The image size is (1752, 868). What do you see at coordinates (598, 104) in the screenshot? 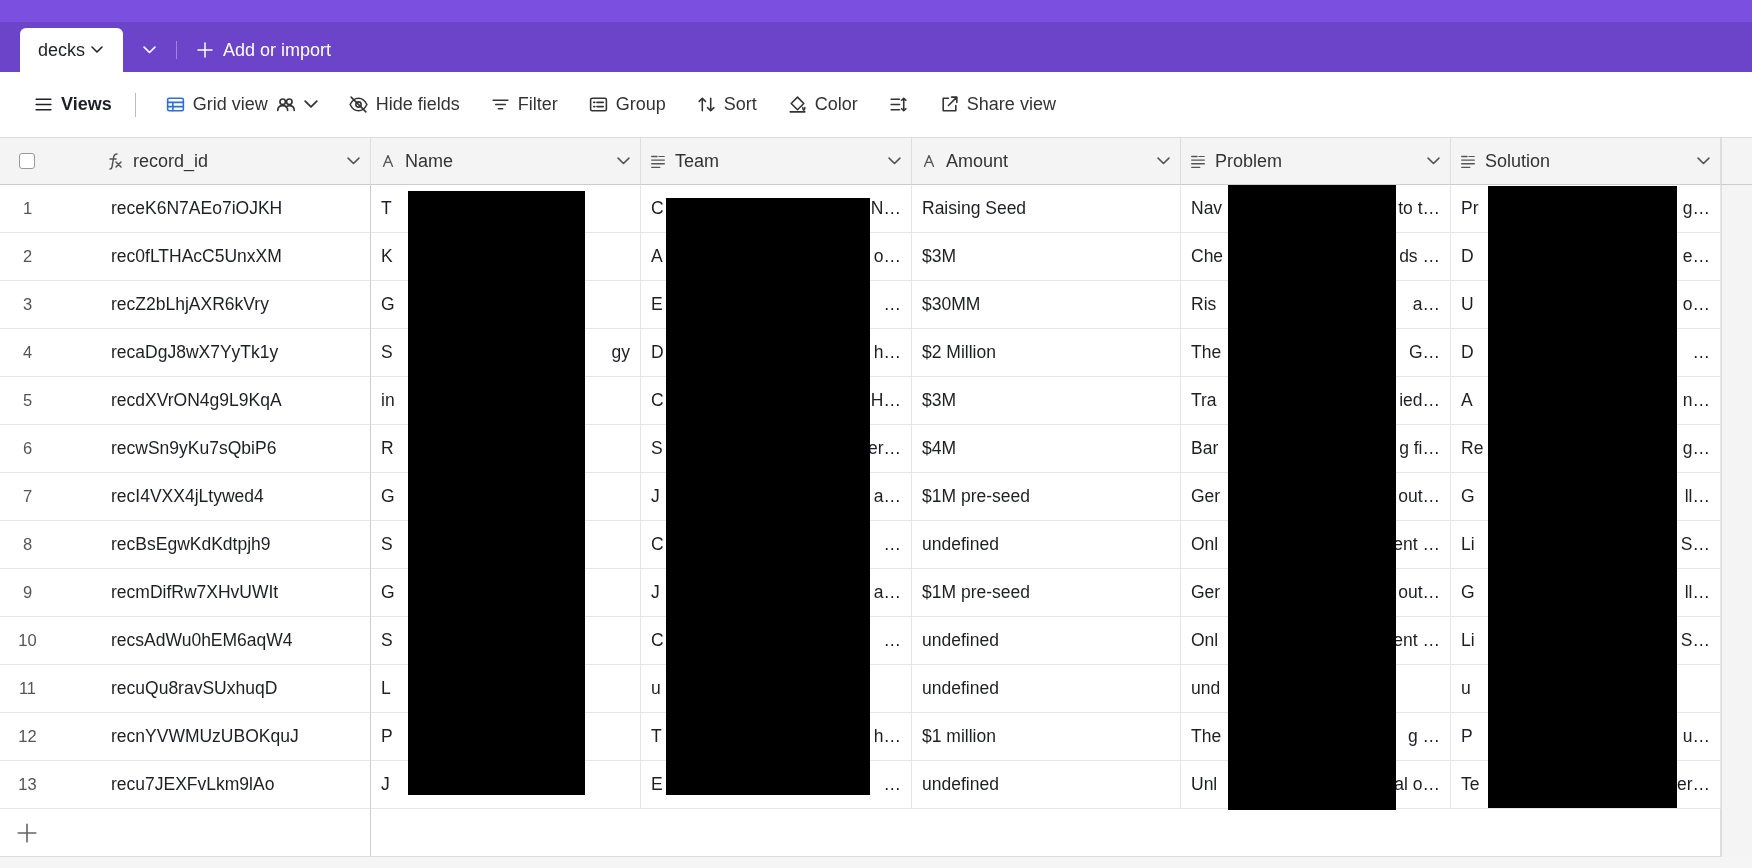
I see `group-icon` at bounding box center [598, 104].